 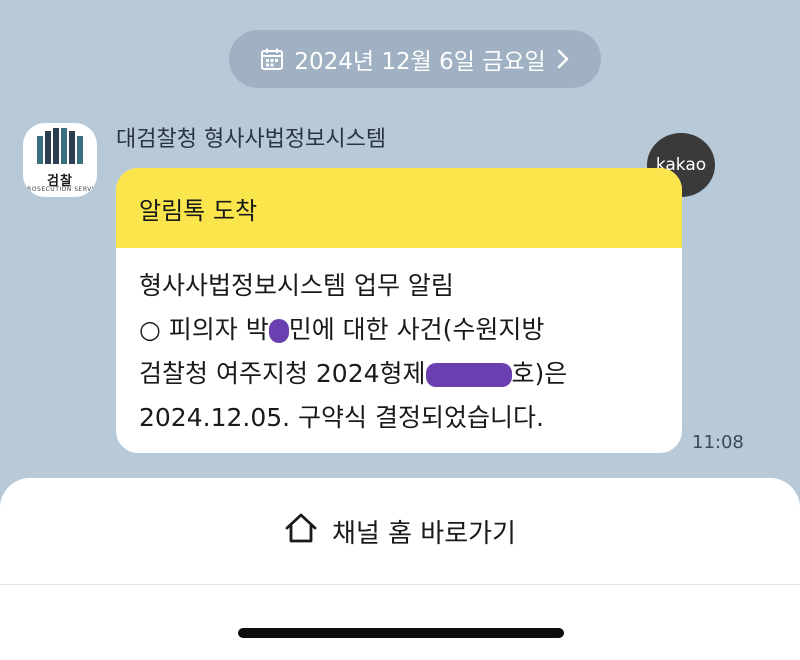 What do you see at coordinates (272, 59) in the screenshot?
I see `calendar-icon` at bounding box center [272, 59].